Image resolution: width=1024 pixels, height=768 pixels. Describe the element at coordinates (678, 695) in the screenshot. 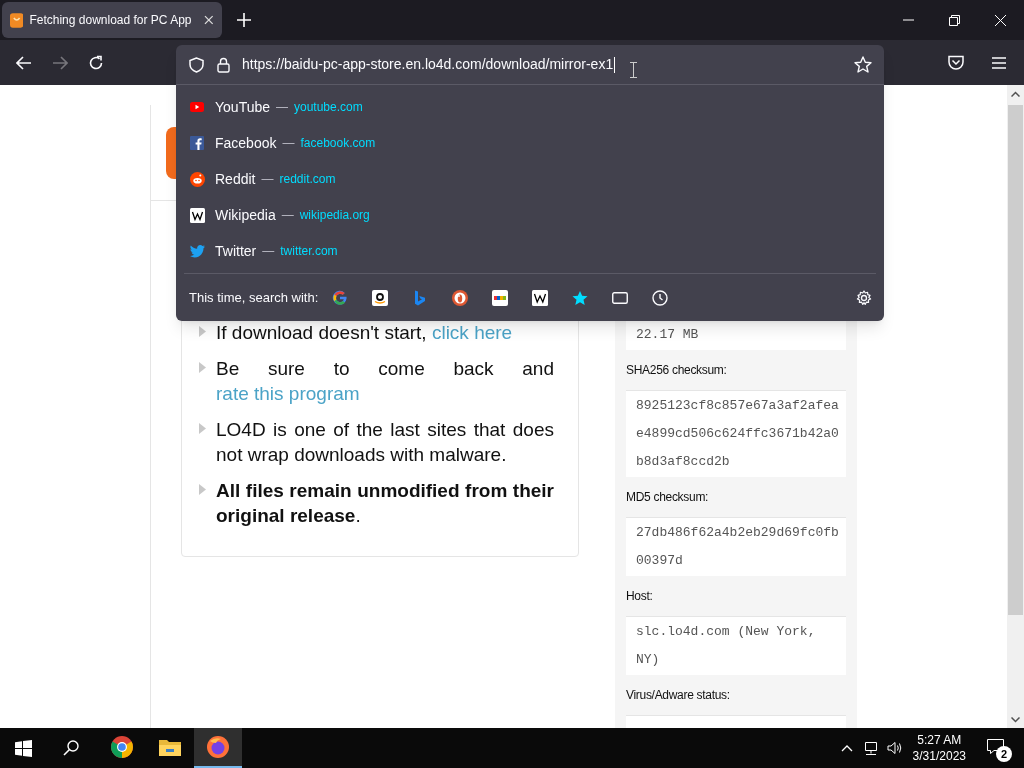

I see `detail-label: Virus/Adware status:` at that location.